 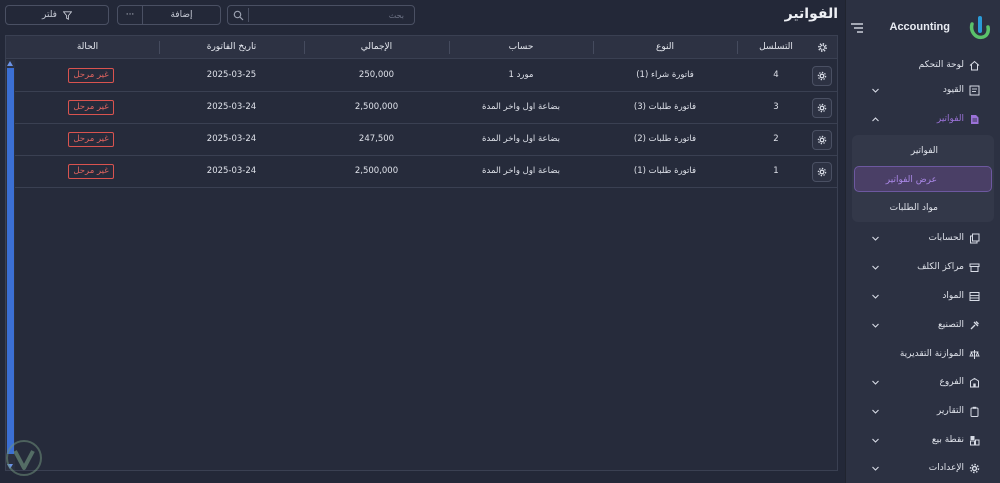 What do you see at coordinates (974, 238) in the screenshot?
I see `accounts-icon` at bounding box center [974, 238].